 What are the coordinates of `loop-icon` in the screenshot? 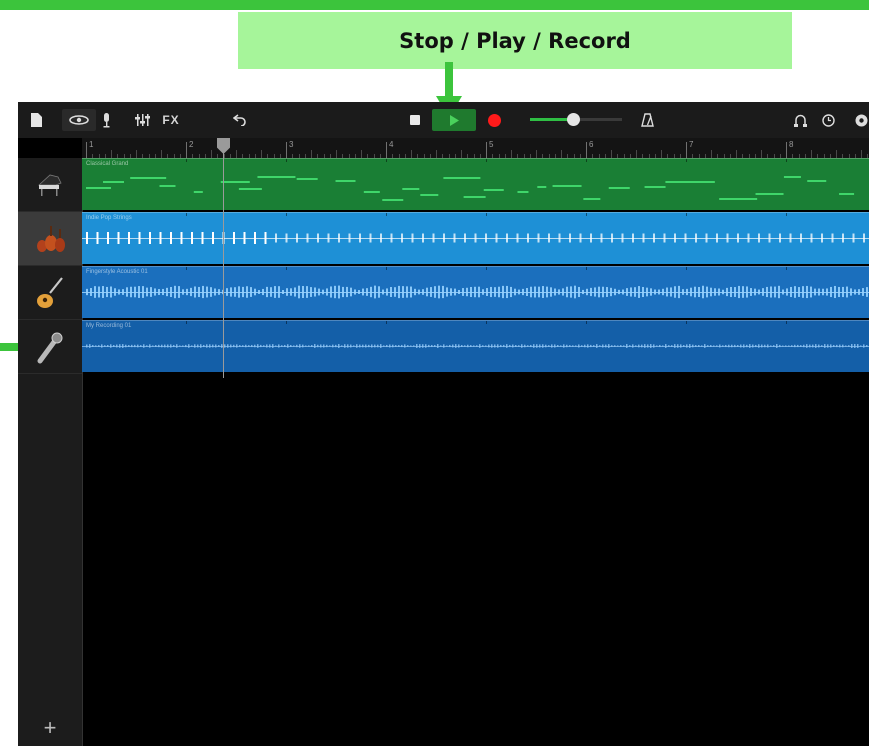 It's located at (800, 120).